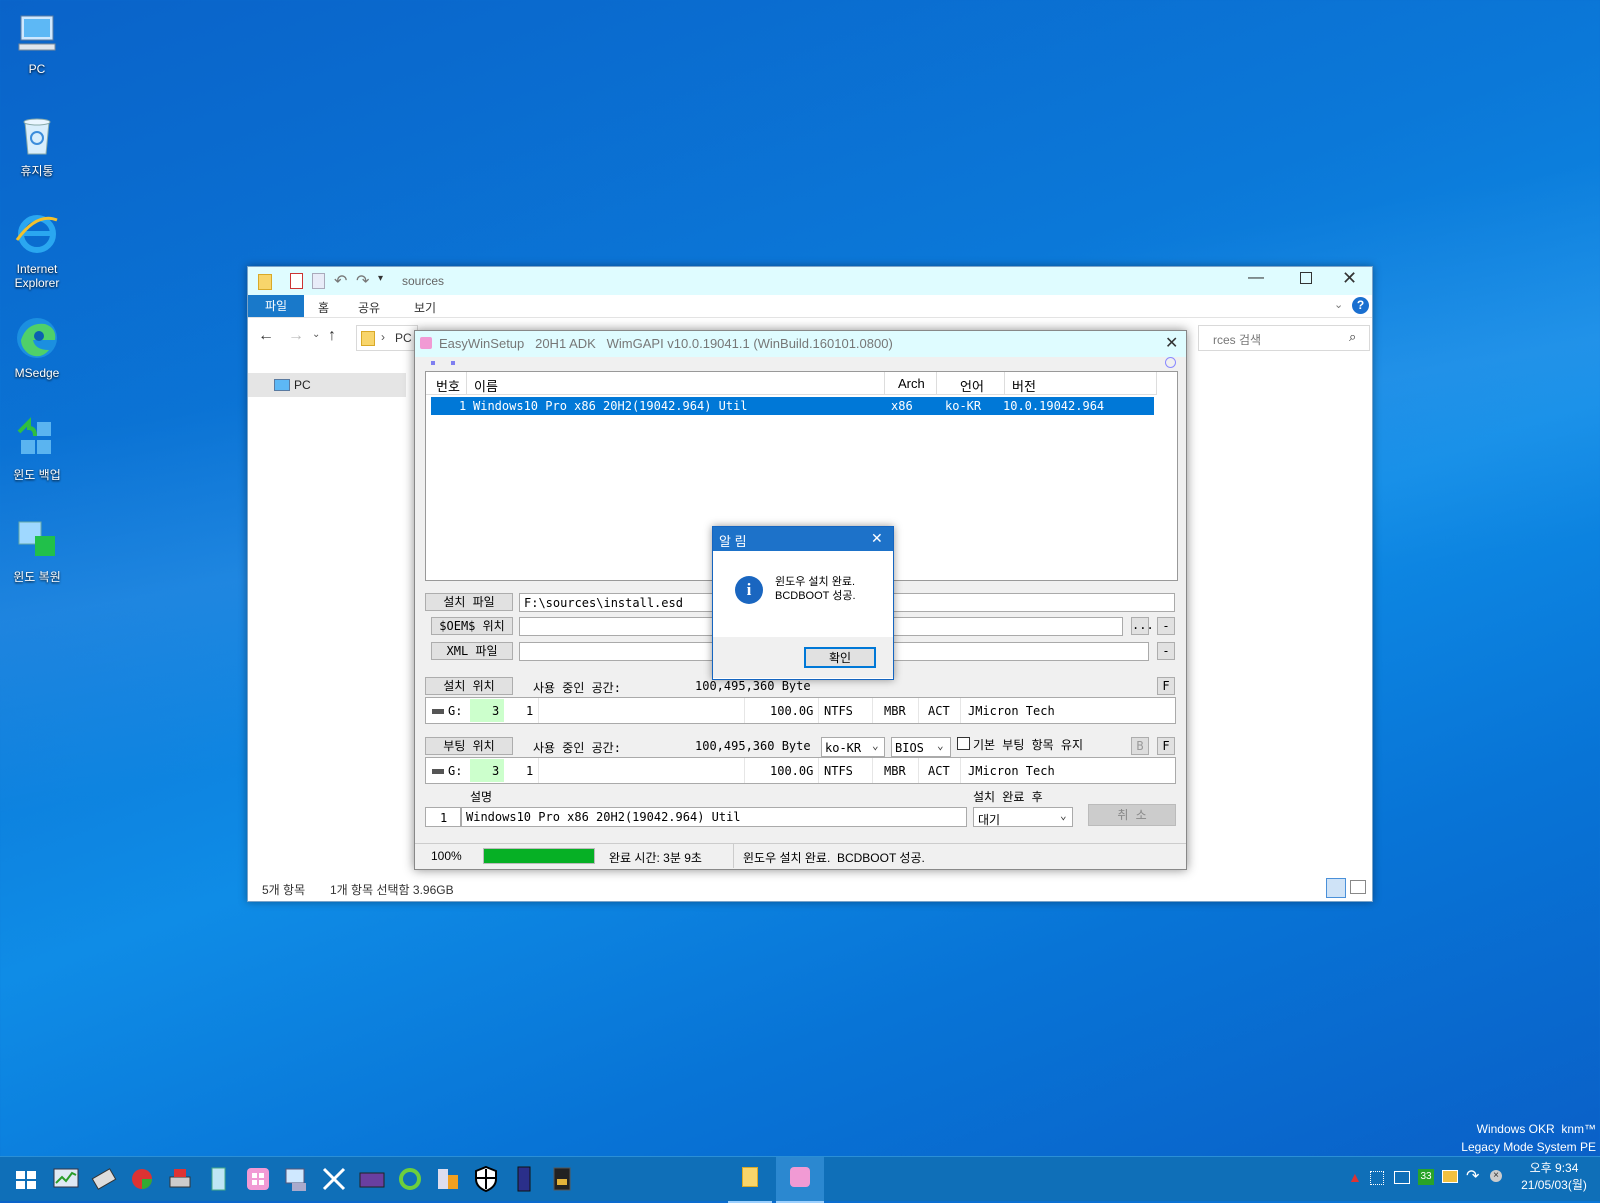 This screenshot has width=1600, height=1203. What do you see at coordinates (38, 347) in the screenshot?
I see `desktop-icon-msedge: MSedge` at bounding box center [38, 347].